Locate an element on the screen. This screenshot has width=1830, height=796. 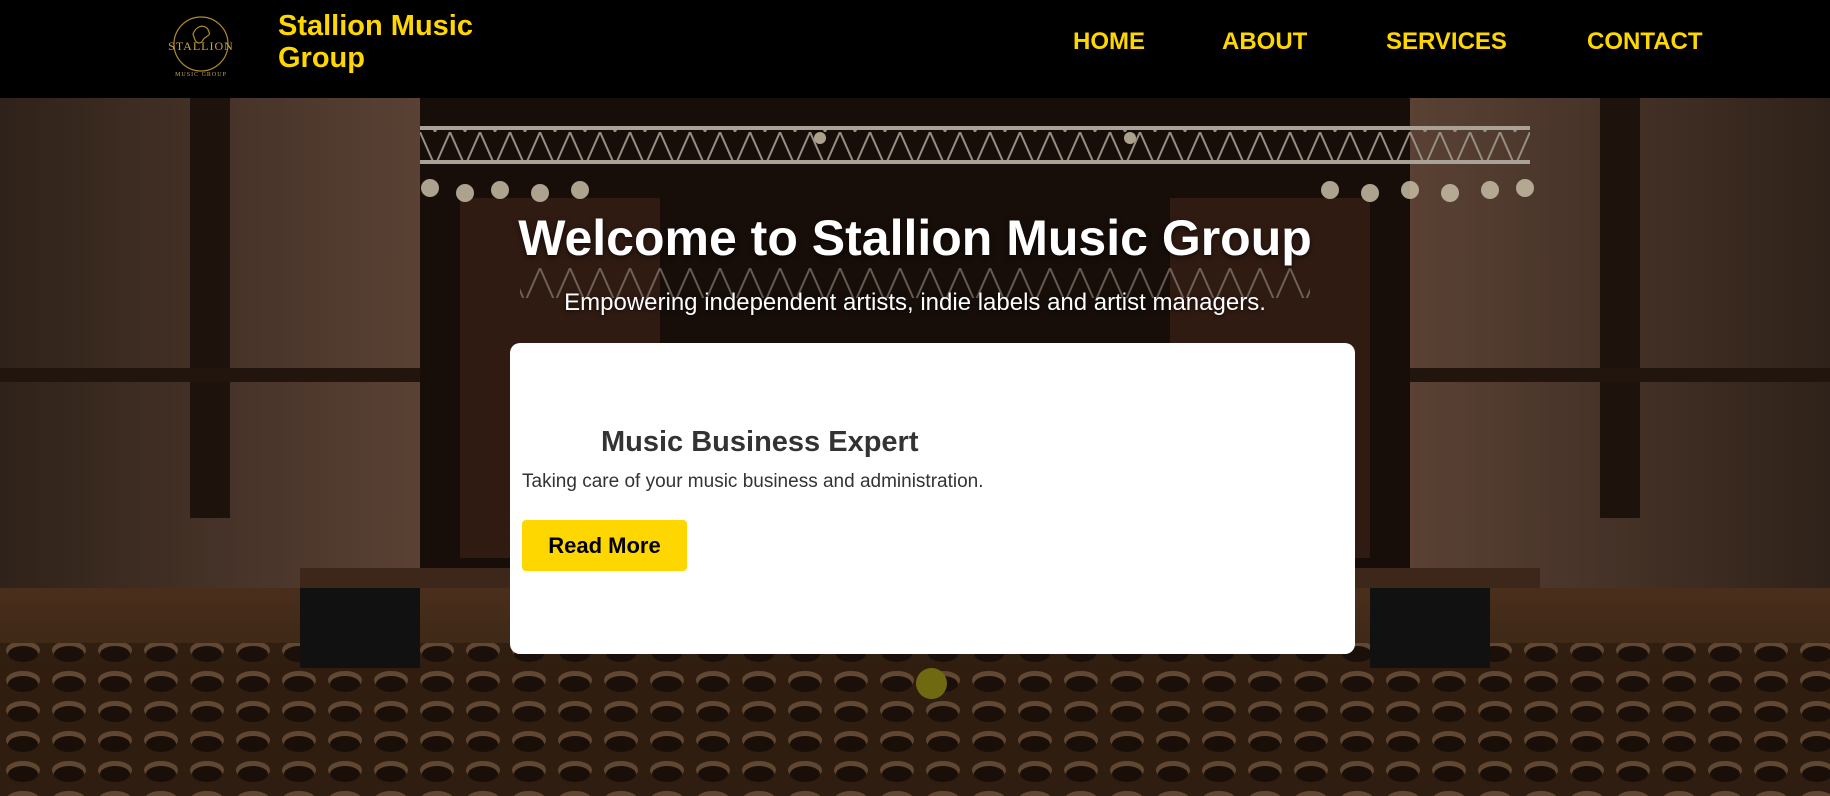
hero-title: Welcome to Stallion Music Group is located at coordinates (915, 238).